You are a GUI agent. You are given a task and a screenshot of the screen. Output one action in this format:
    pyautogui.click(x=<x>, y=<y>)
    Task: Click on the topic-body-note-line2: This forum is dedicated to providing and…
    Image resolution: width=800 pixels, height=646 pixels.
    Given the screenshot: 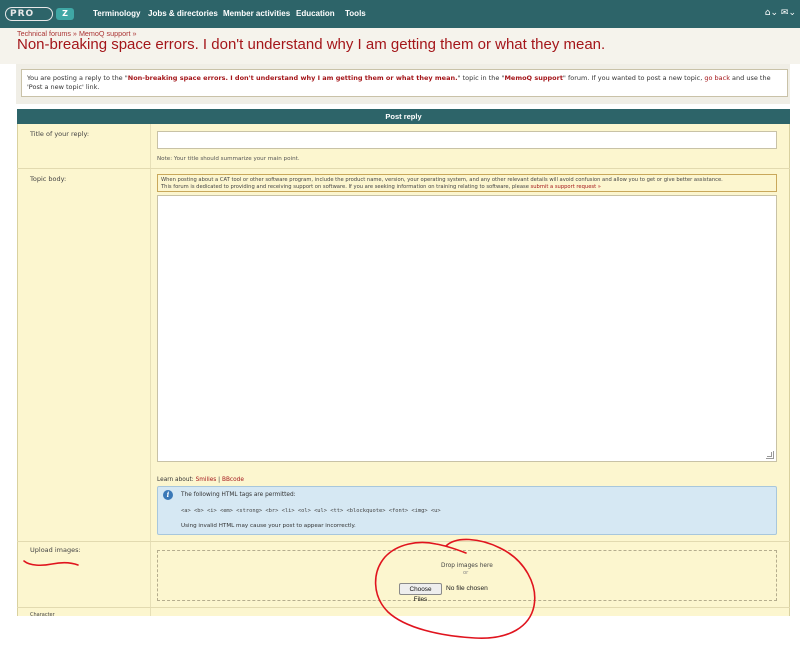 What is the action you would take?
    pyautogui.click(x=346, y=187)
    